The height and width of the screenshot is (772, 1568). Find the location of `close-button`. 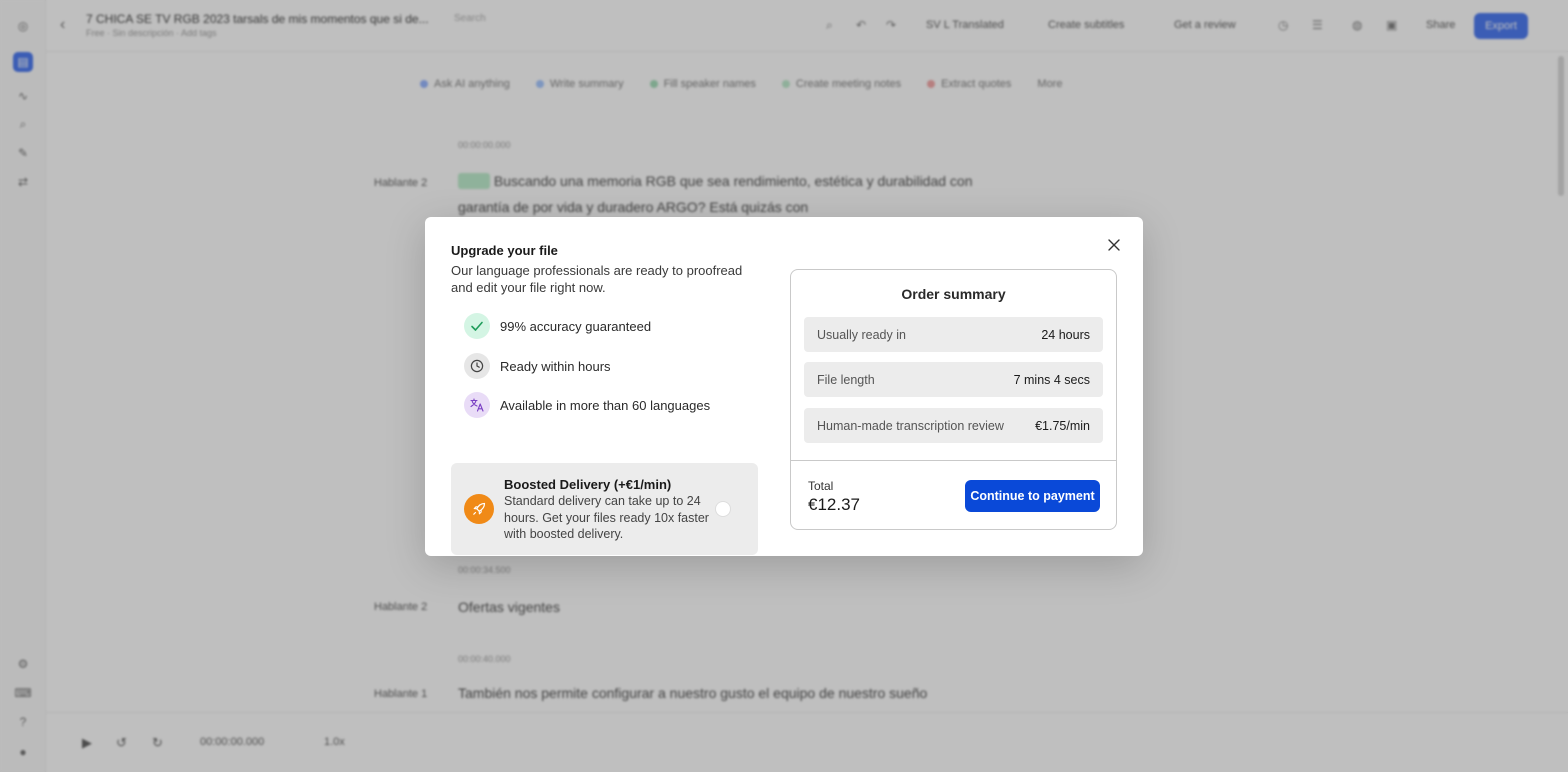

close-button is located at coordinates (1114, 245).